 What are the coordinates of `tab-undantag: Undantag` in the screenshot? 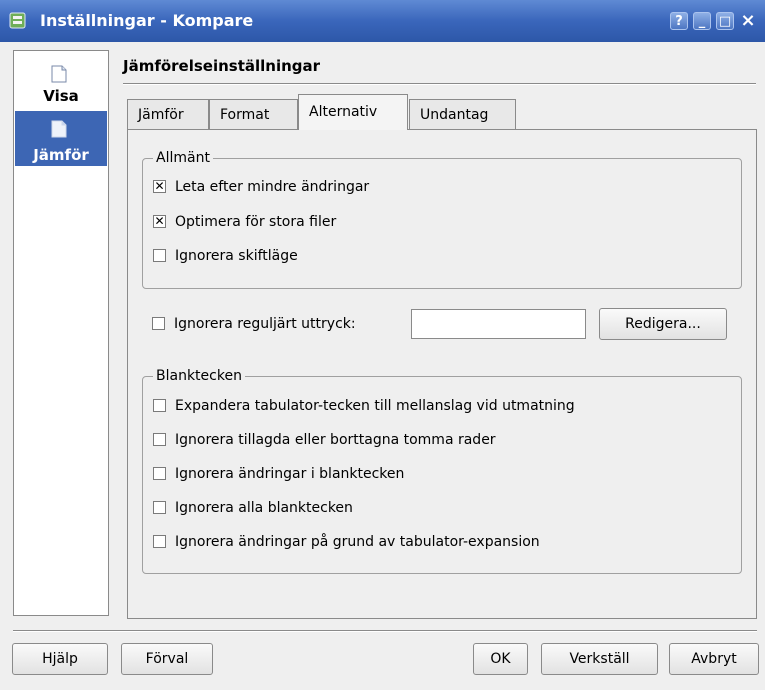 It's located at (462, 114).